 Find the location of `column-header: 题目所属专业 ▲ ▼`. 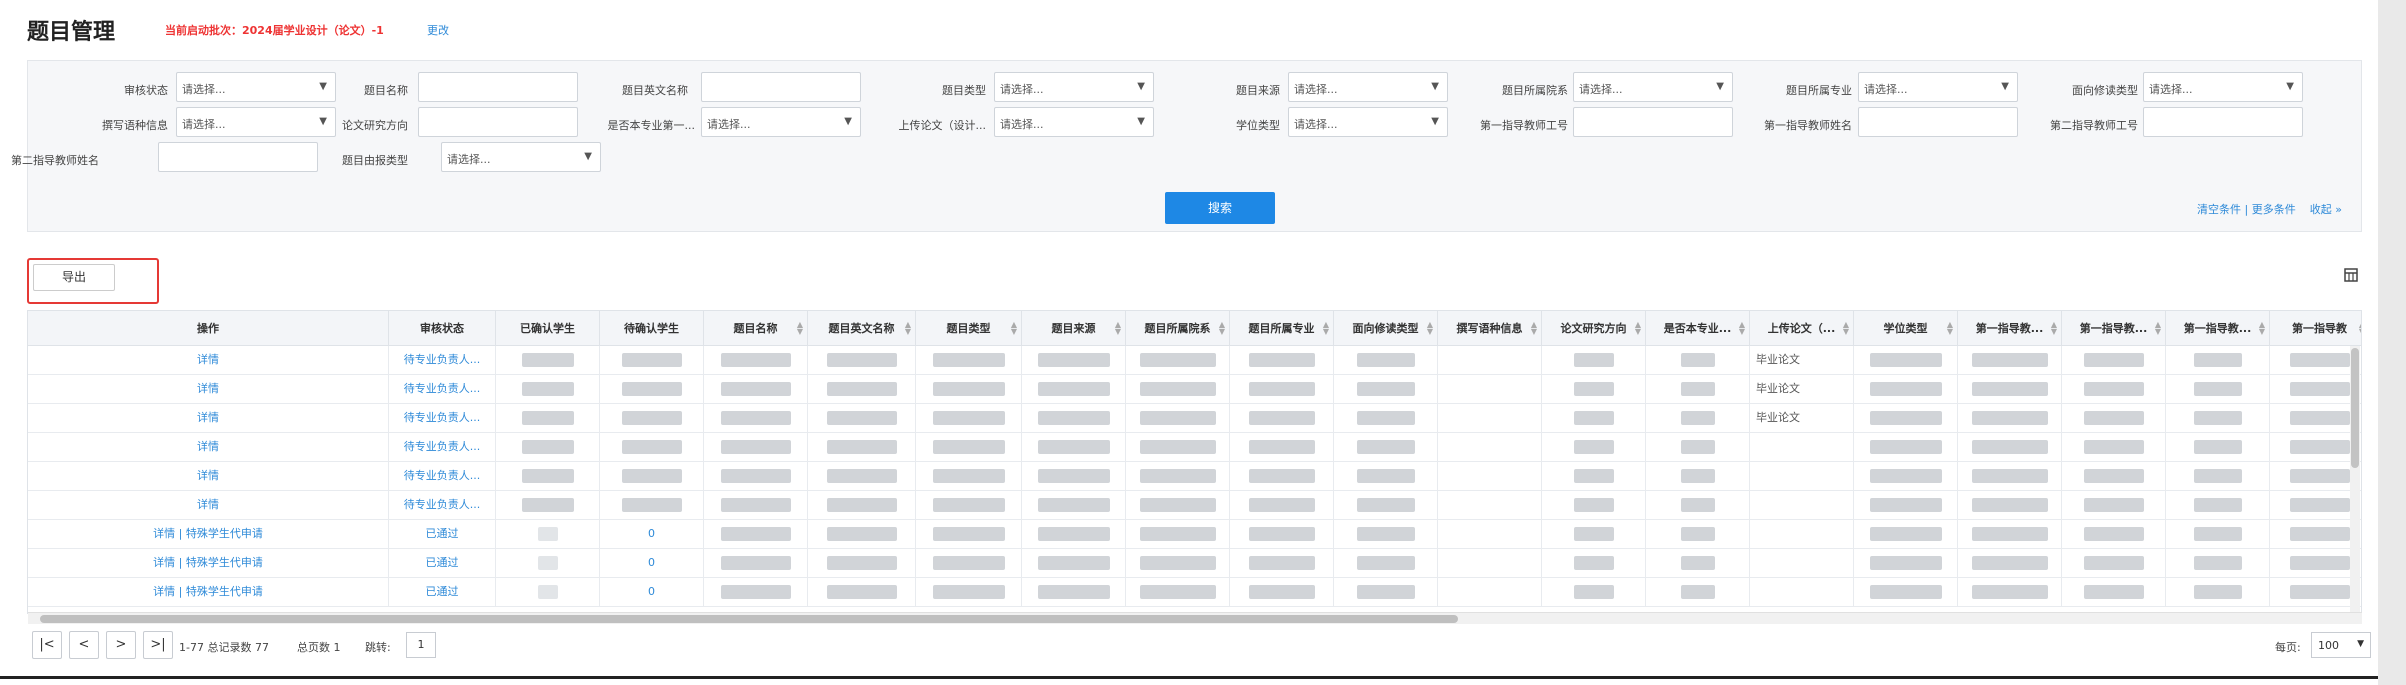

column-header: 题目所属专业 ▲ ▼ is located at coordinates (1282, 328).